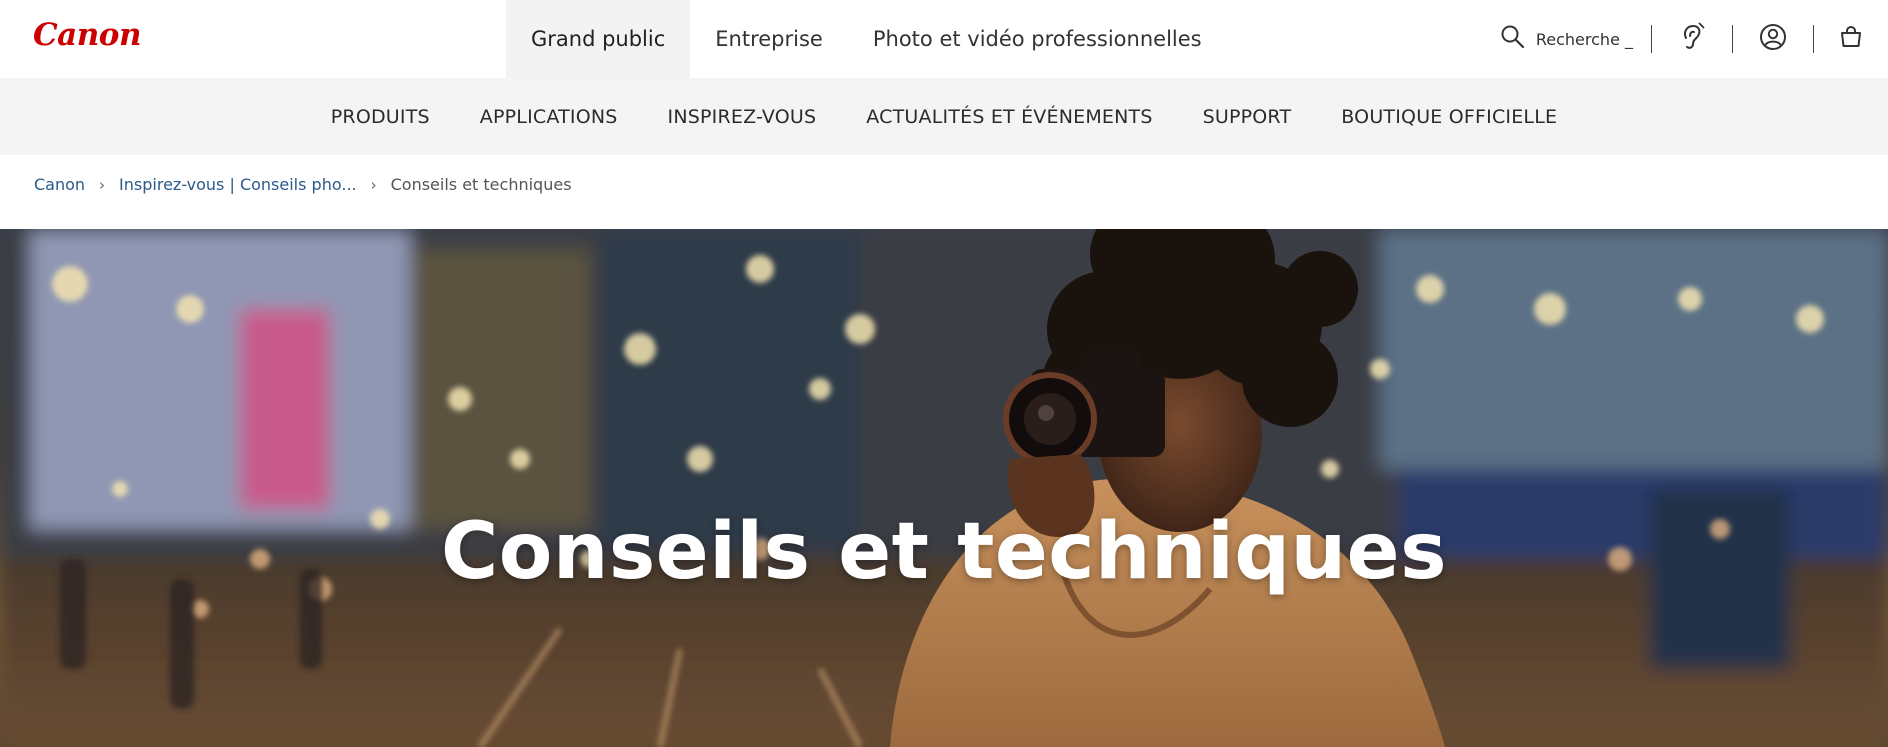  What do you see at coordinates (1037, 39) in the screenshot?
I see `segment-photo-video-pro: Photo et vidéo professionnelles` at bounding box center [1037, 39].